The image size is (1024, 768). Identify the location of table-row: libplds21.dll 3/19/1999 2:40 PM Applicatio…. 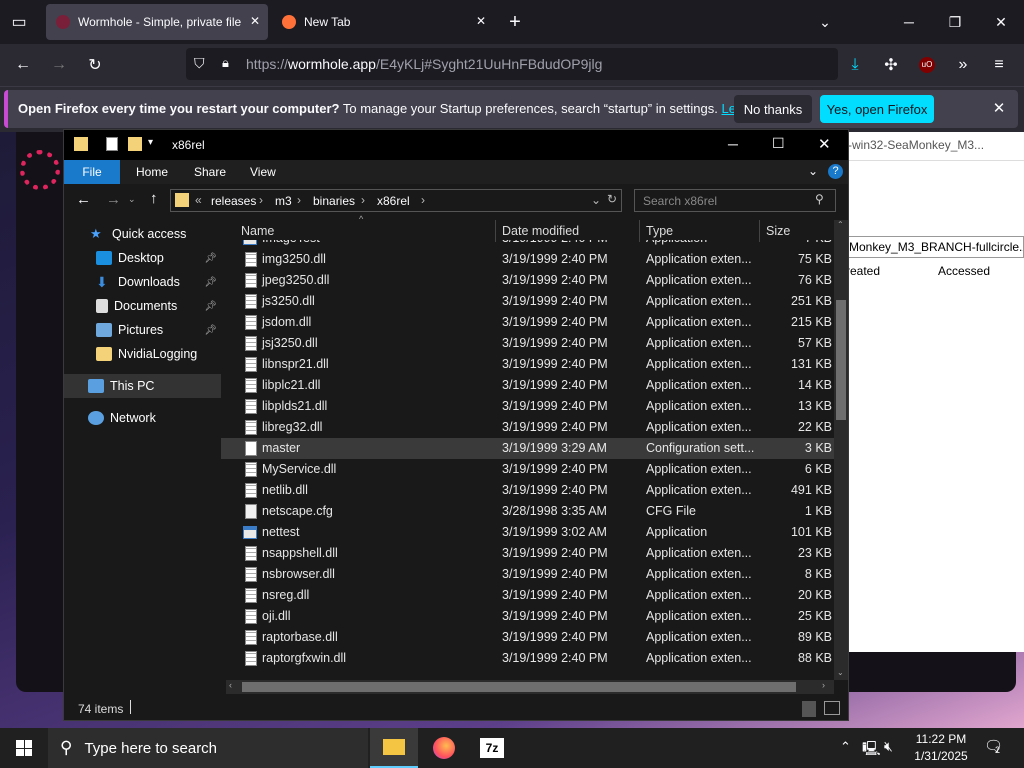
(528, 406).